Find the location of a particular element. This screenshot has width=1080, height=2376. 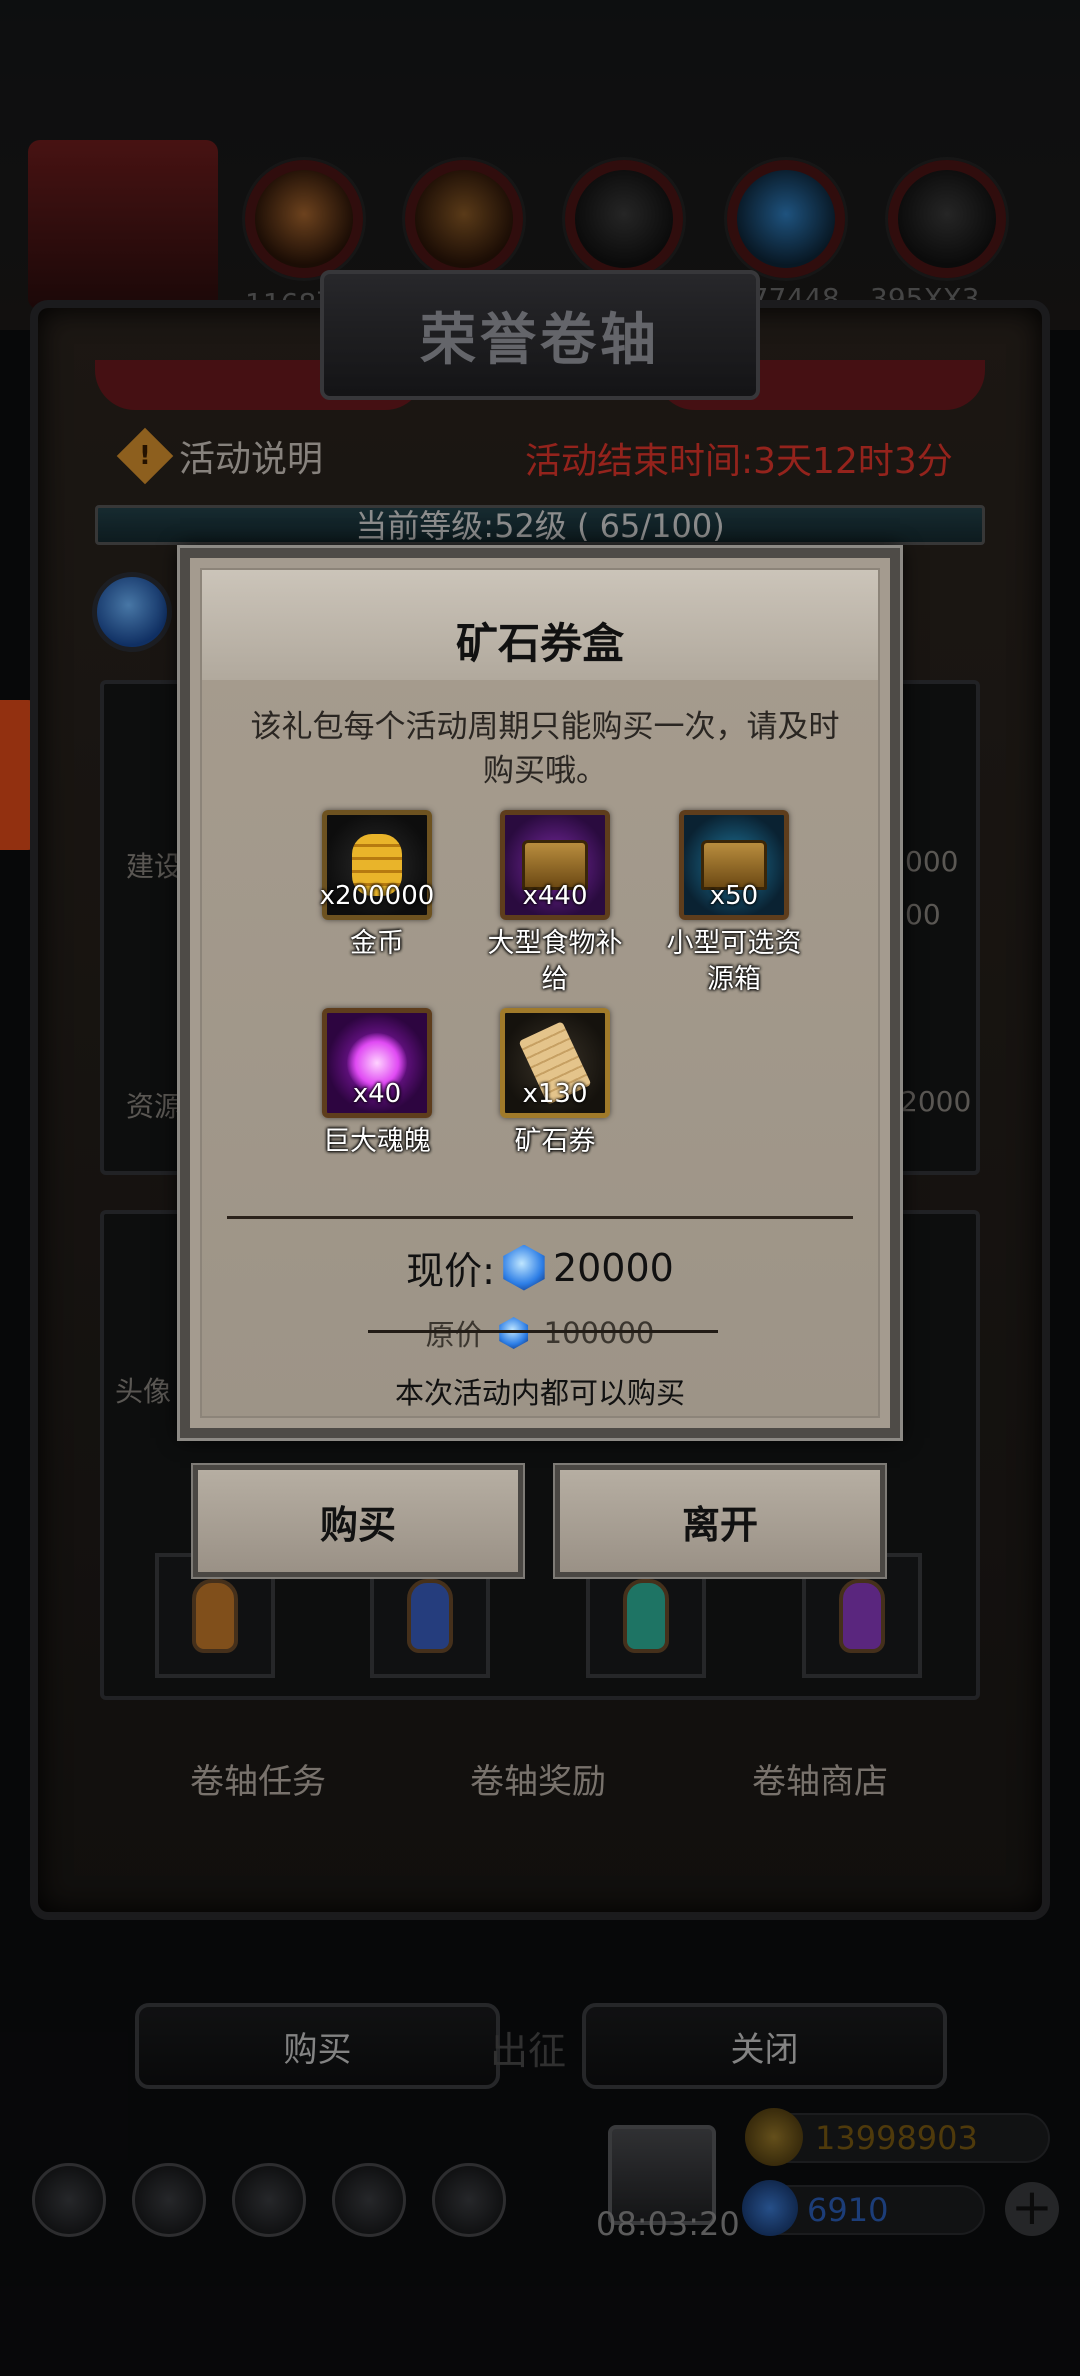

item-icon-frame: x200000 is located at coordinates (377, 865).